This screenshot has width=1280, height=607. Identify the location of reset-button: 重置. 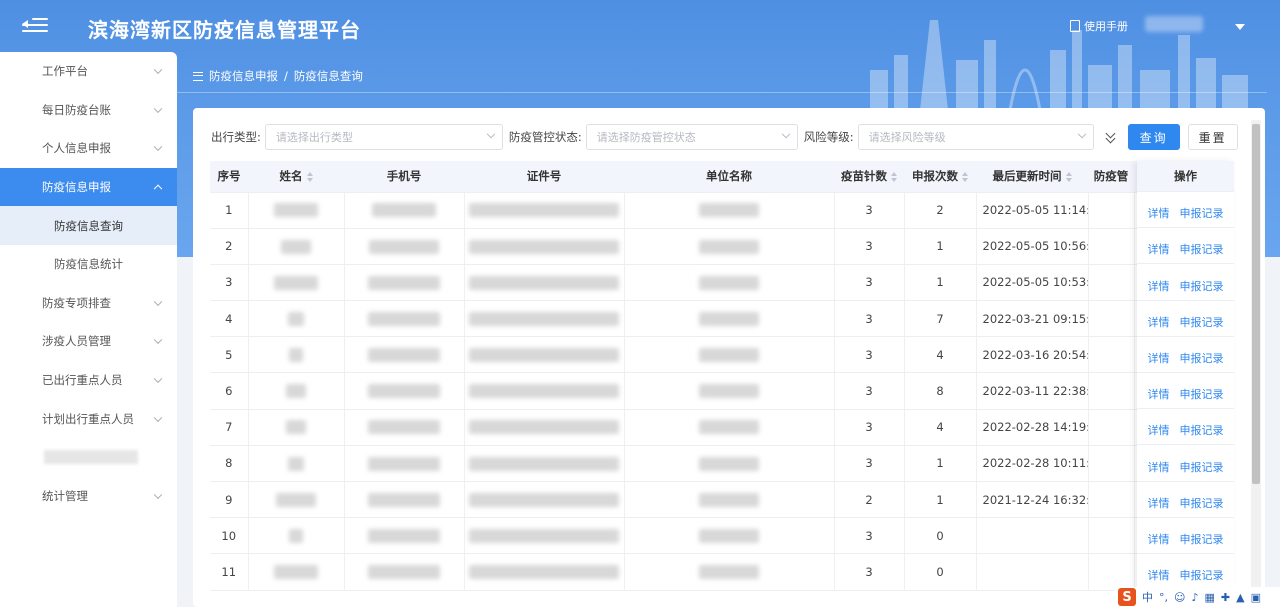
(1212, 137).